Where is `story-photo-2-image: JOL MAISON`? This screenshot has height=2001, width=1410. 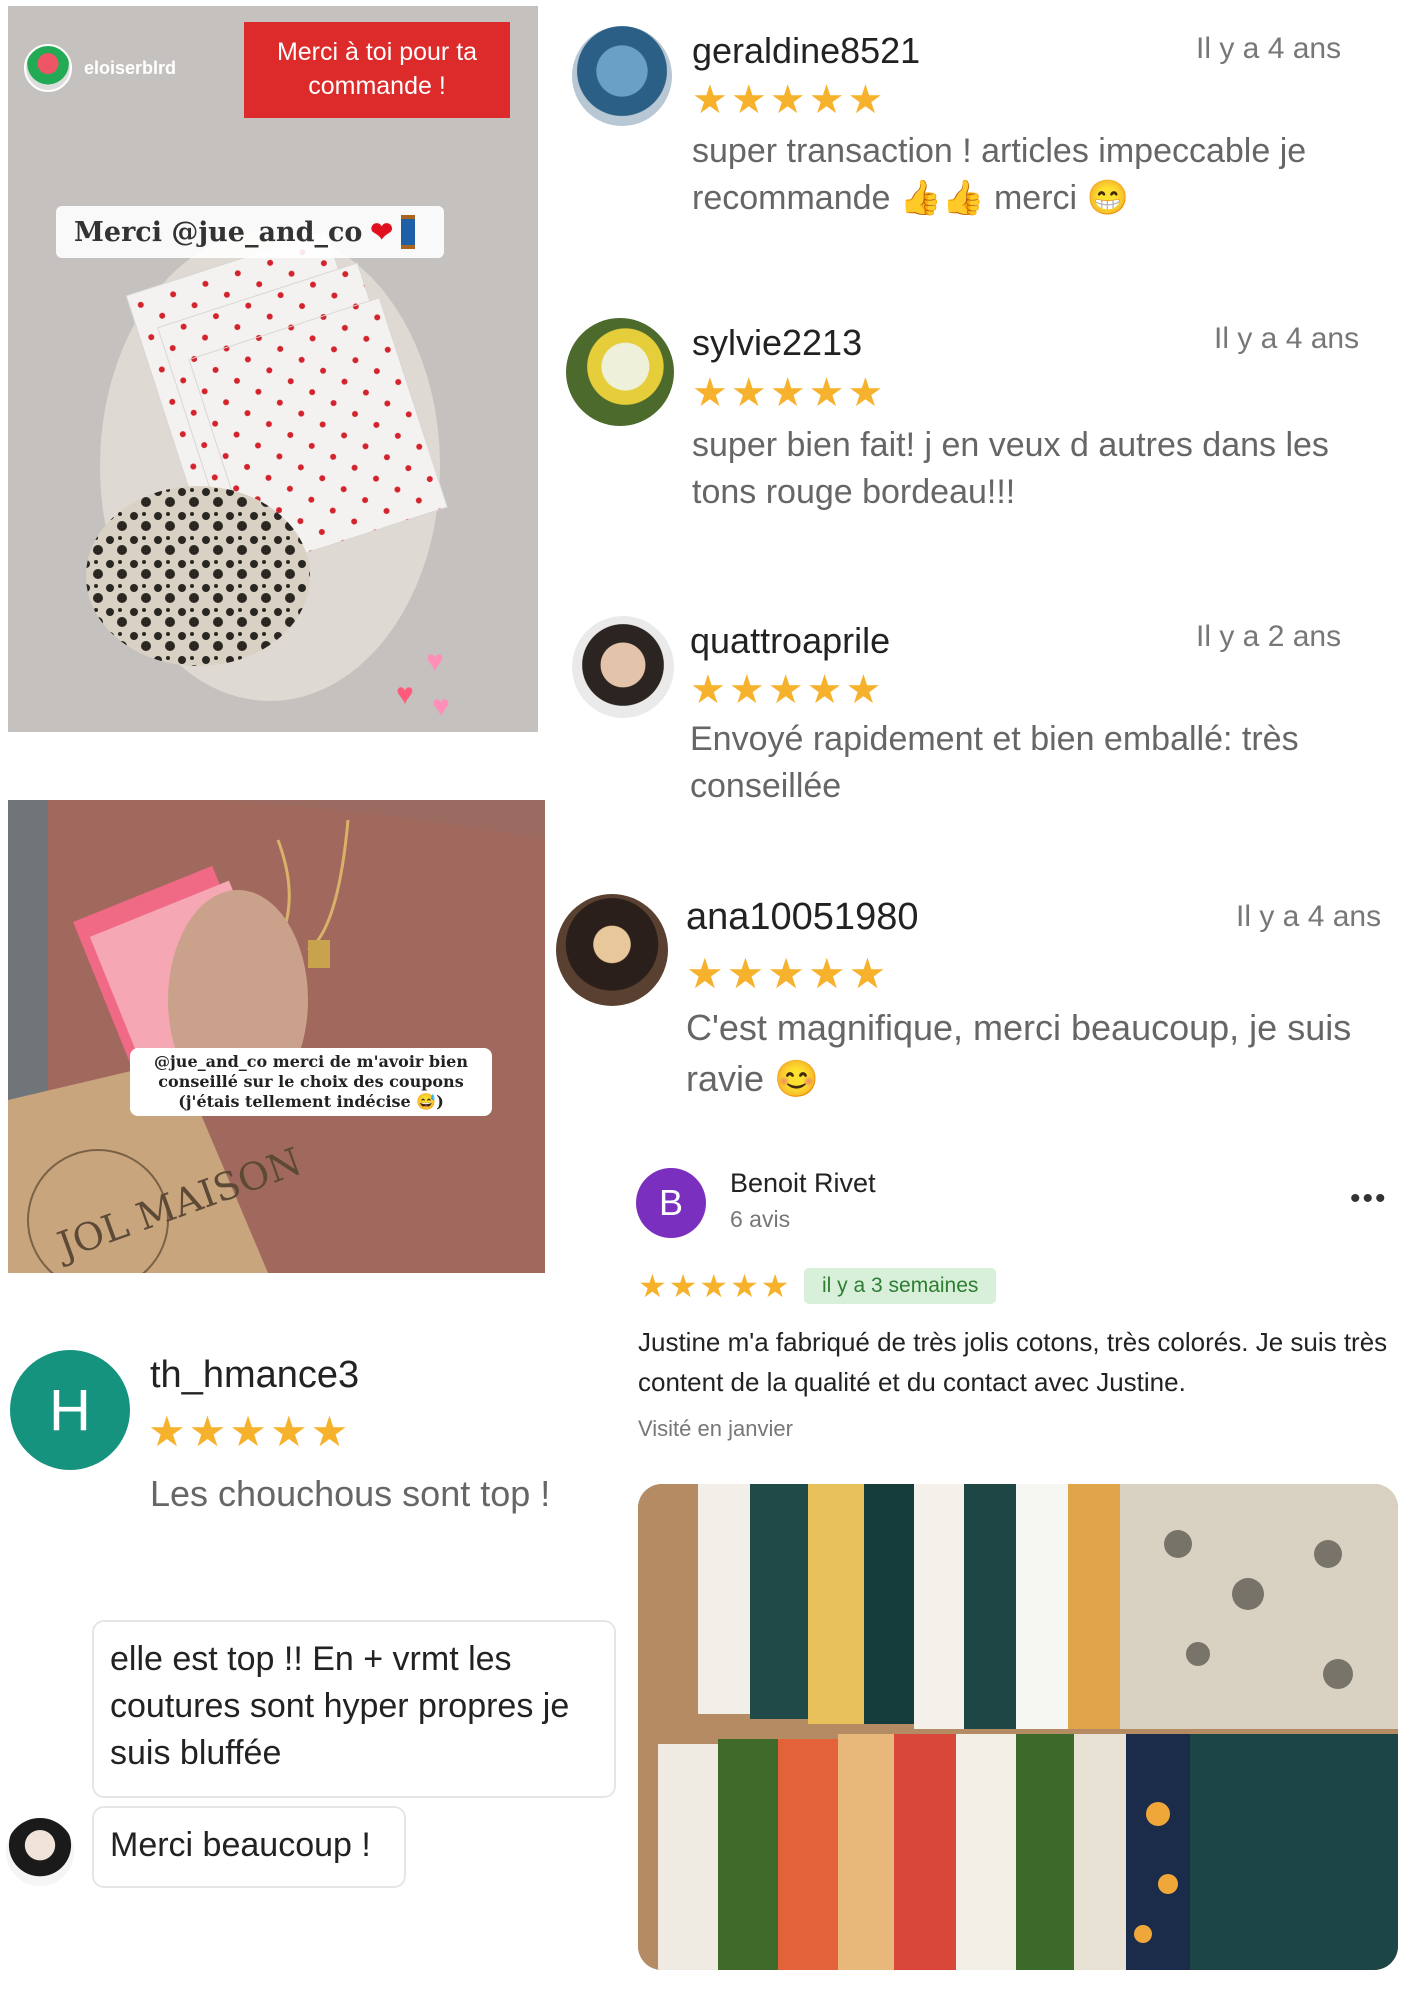 story-photo-2-image: JOL MAISON is located at coordinates (276, 1036).